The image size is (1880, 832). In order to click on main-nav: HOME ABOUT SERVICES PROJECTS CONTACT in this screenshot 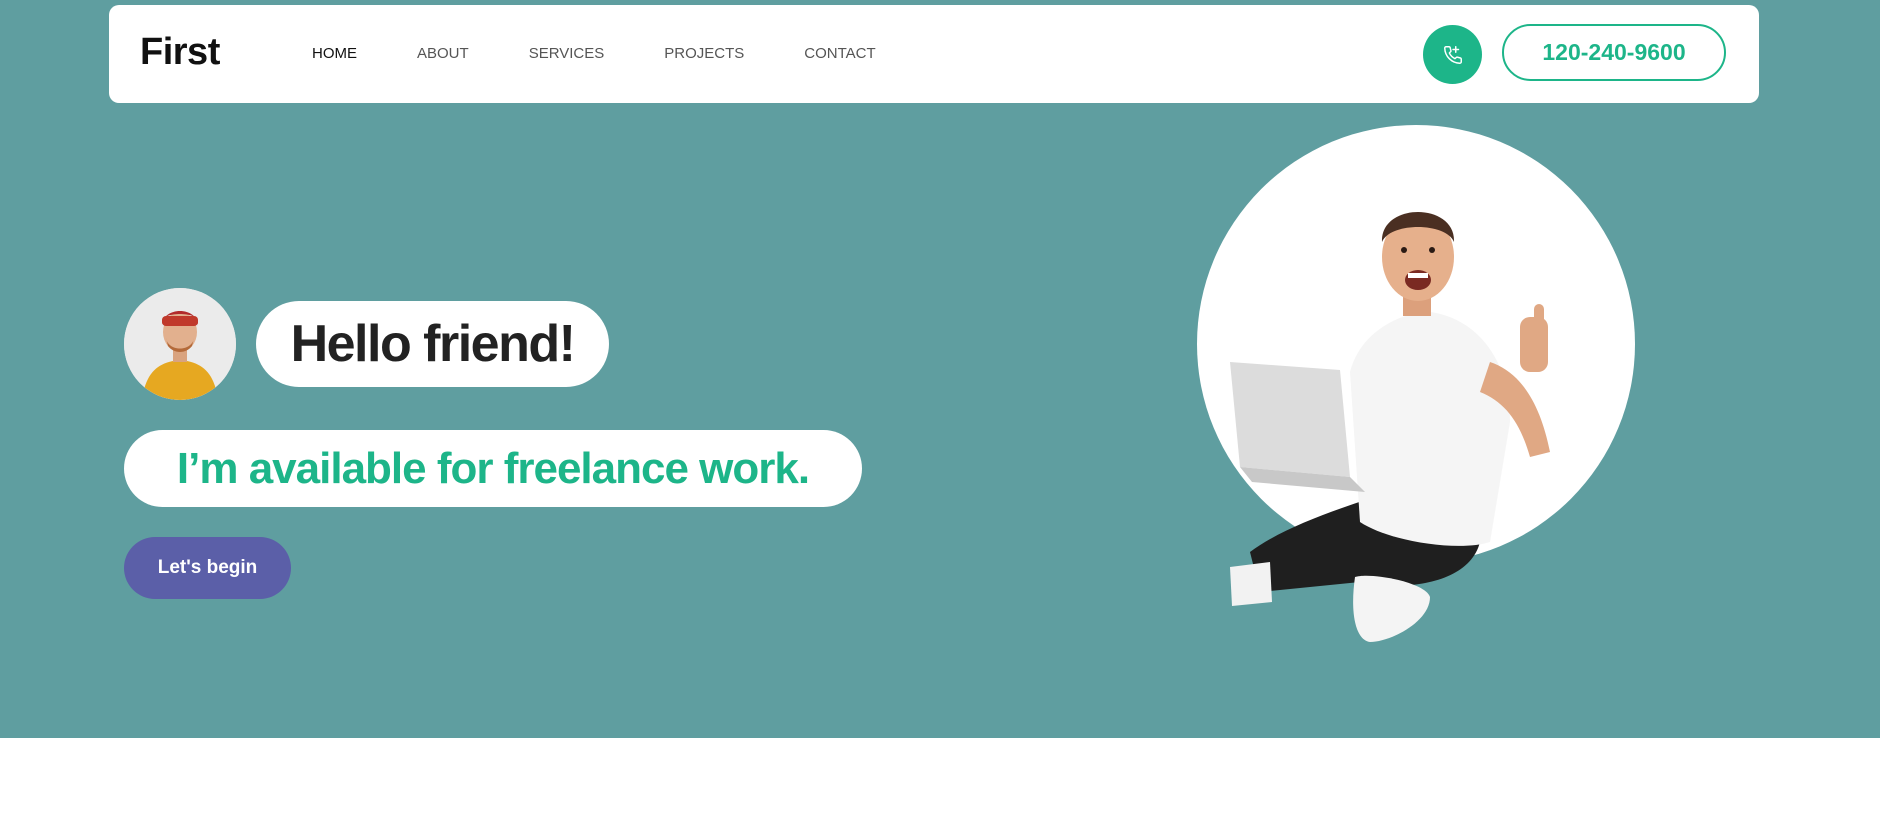, I will do `click(624, 54)`.